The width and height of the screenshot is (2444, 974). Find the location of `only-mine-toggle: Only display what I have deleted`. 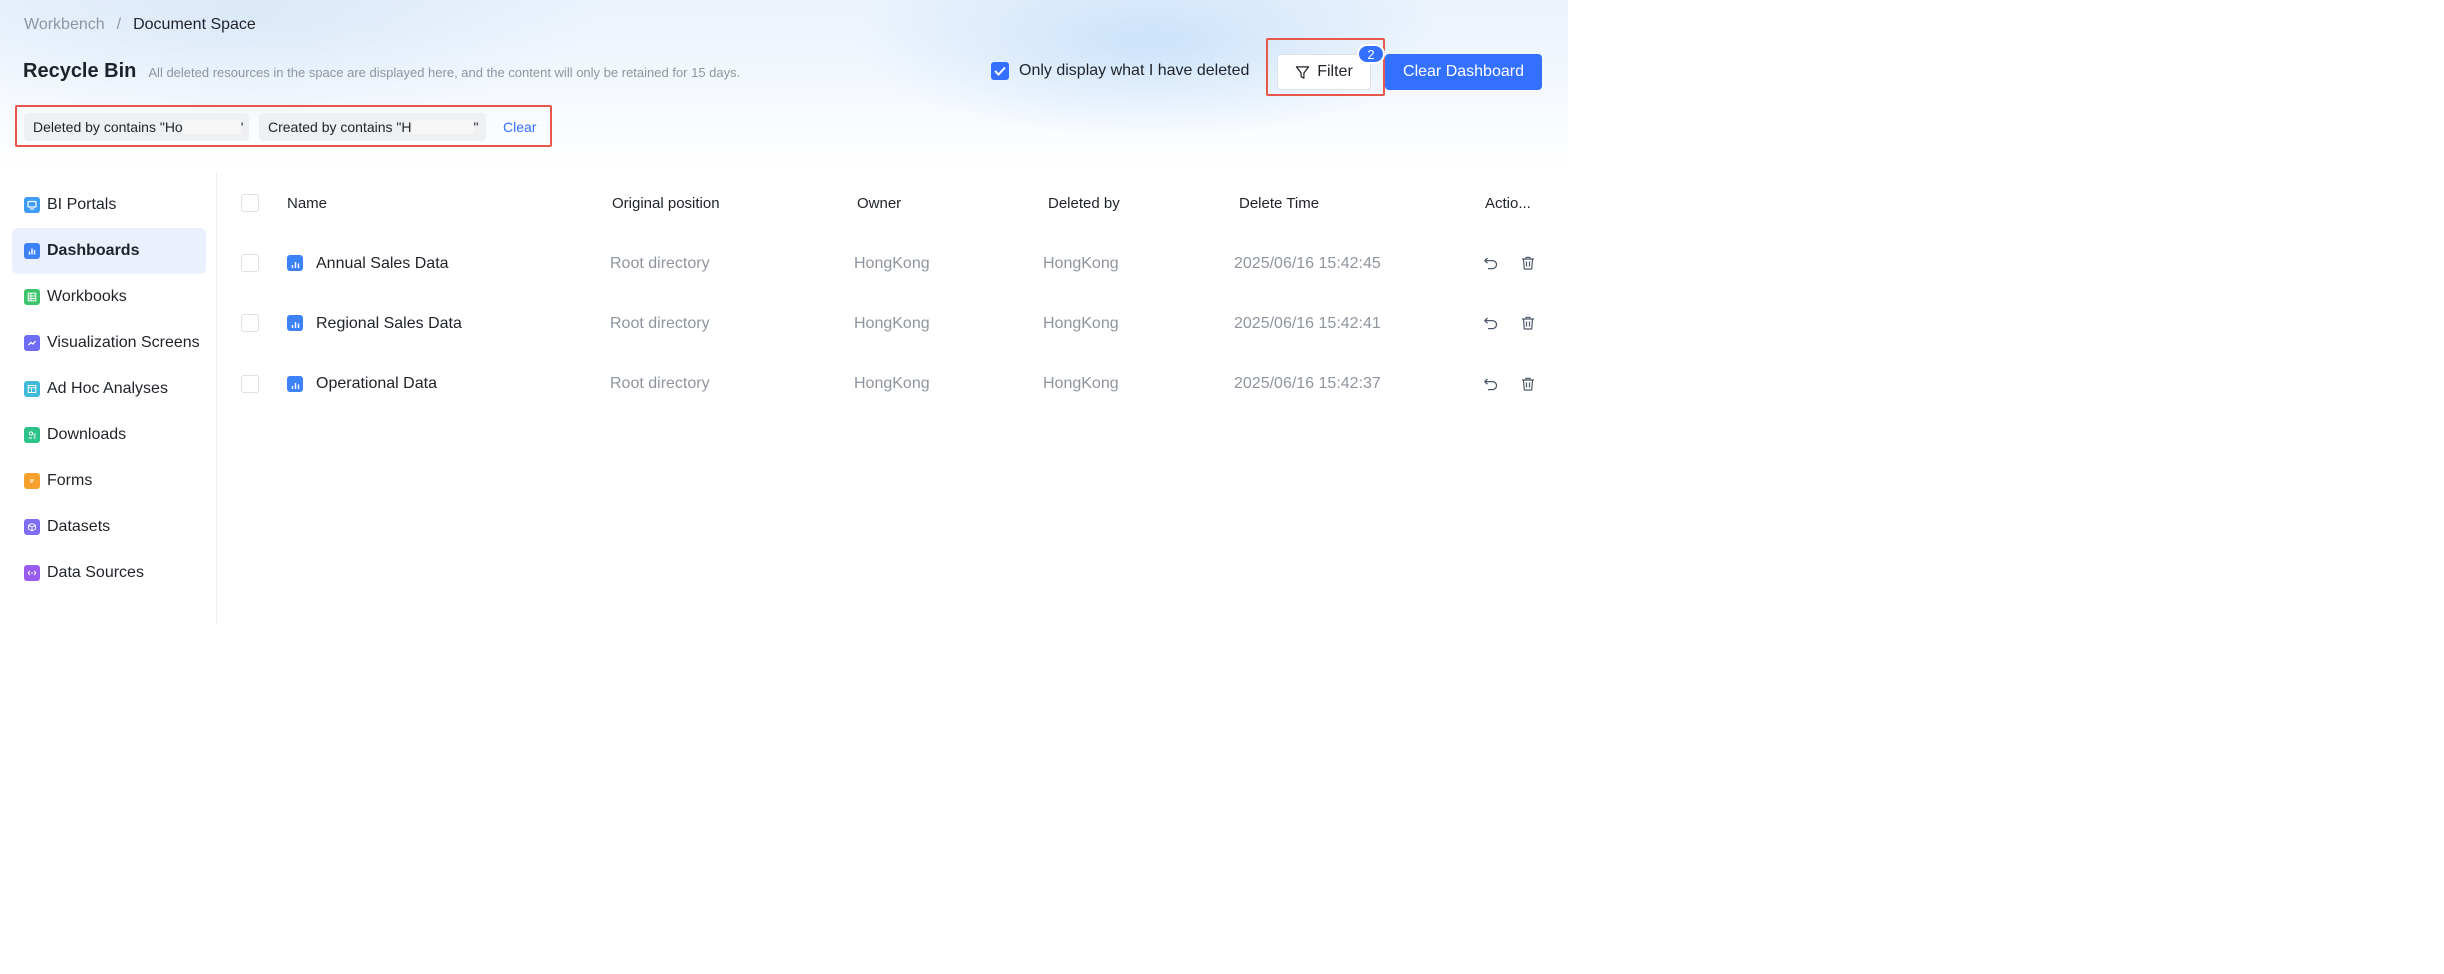

only-mine-toggle: Only display what I have deleted is located at coordinates (1120, 71).